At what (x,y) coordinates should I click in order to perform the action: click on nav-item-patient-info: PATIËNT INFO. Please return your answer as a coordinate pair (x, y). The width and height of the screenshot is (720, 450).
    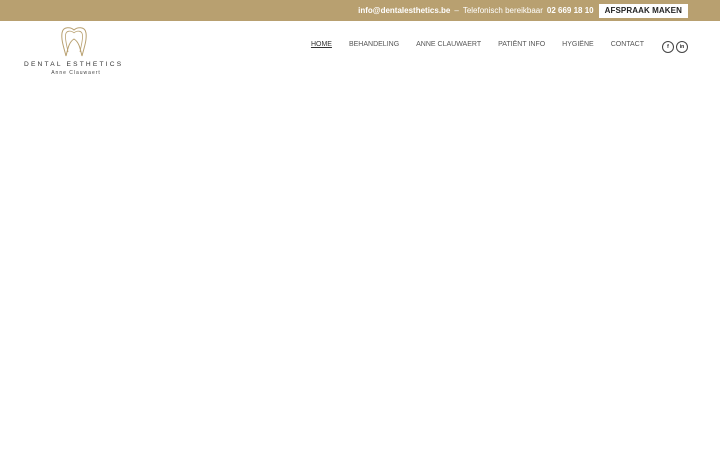
    Looking at the image, I should click on (521, 44).